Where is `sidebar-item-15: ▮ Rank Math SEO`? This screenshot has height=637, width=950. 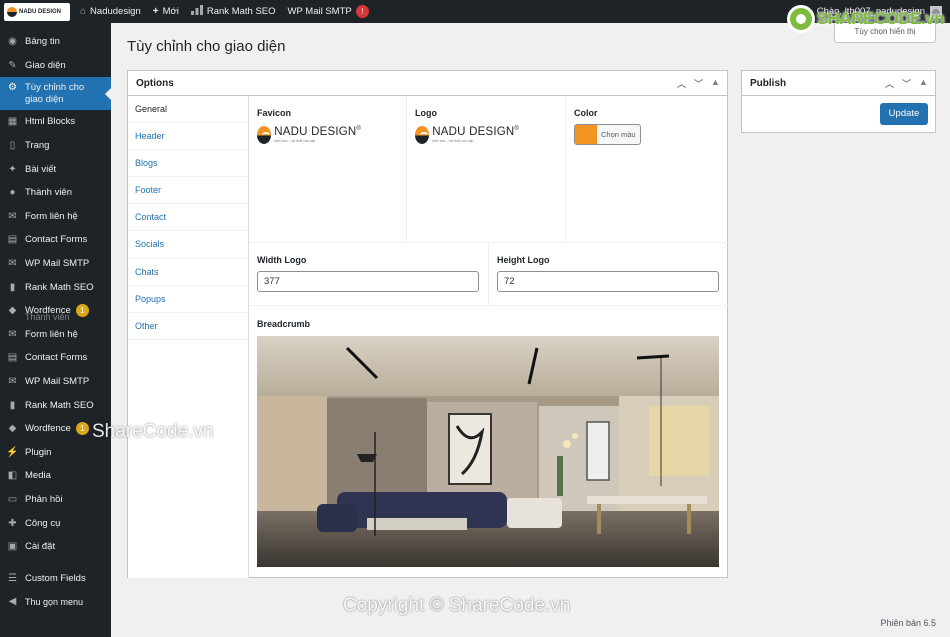
sidebar-item-15: ▮ Rank Math SEO is located at coordinates (55, 405).